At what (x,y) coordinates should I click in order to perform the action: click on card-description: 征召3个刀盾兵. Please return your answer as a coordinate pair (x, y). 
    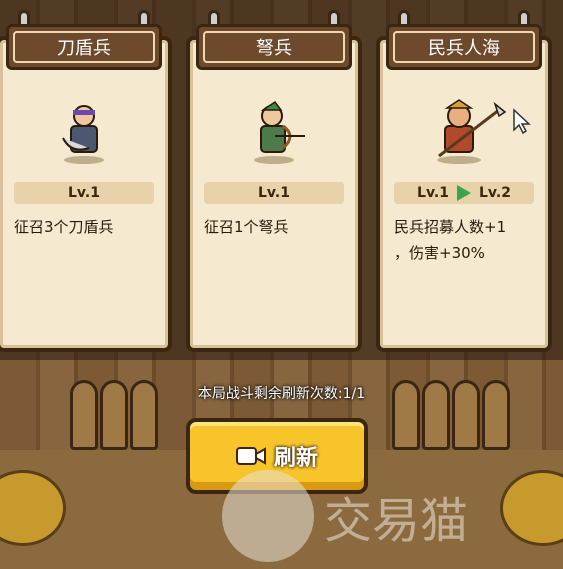
    Looking at the image, I should click on (64, 227).